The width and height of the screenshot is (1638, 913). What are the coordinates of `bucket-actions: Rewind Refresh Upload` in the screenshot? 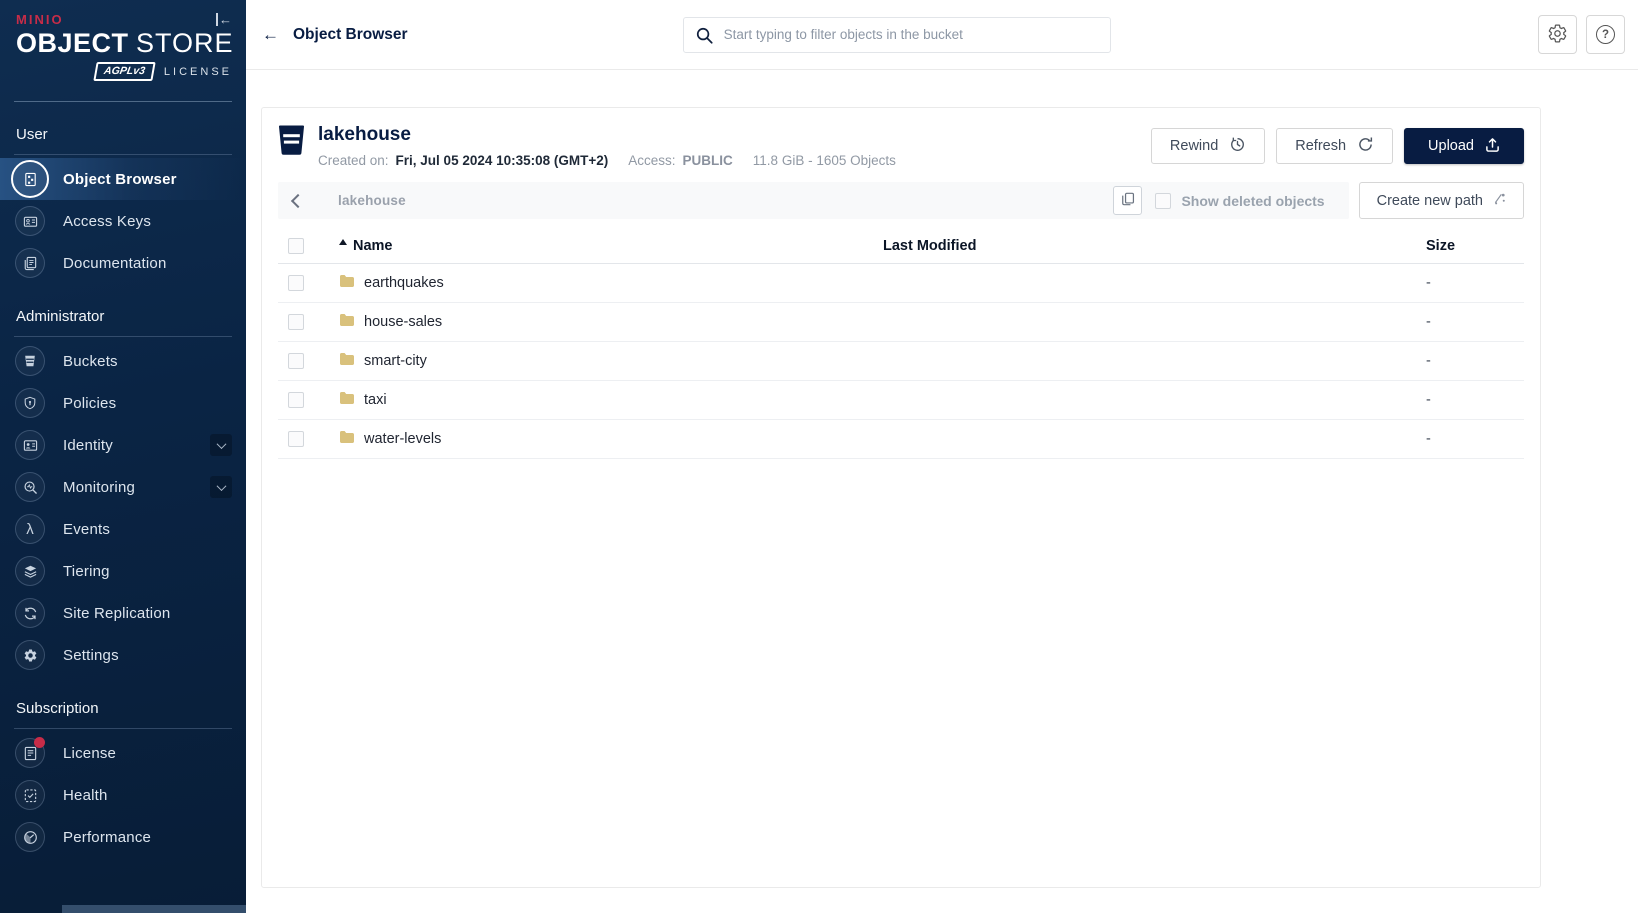 It's located at (1337, 146).